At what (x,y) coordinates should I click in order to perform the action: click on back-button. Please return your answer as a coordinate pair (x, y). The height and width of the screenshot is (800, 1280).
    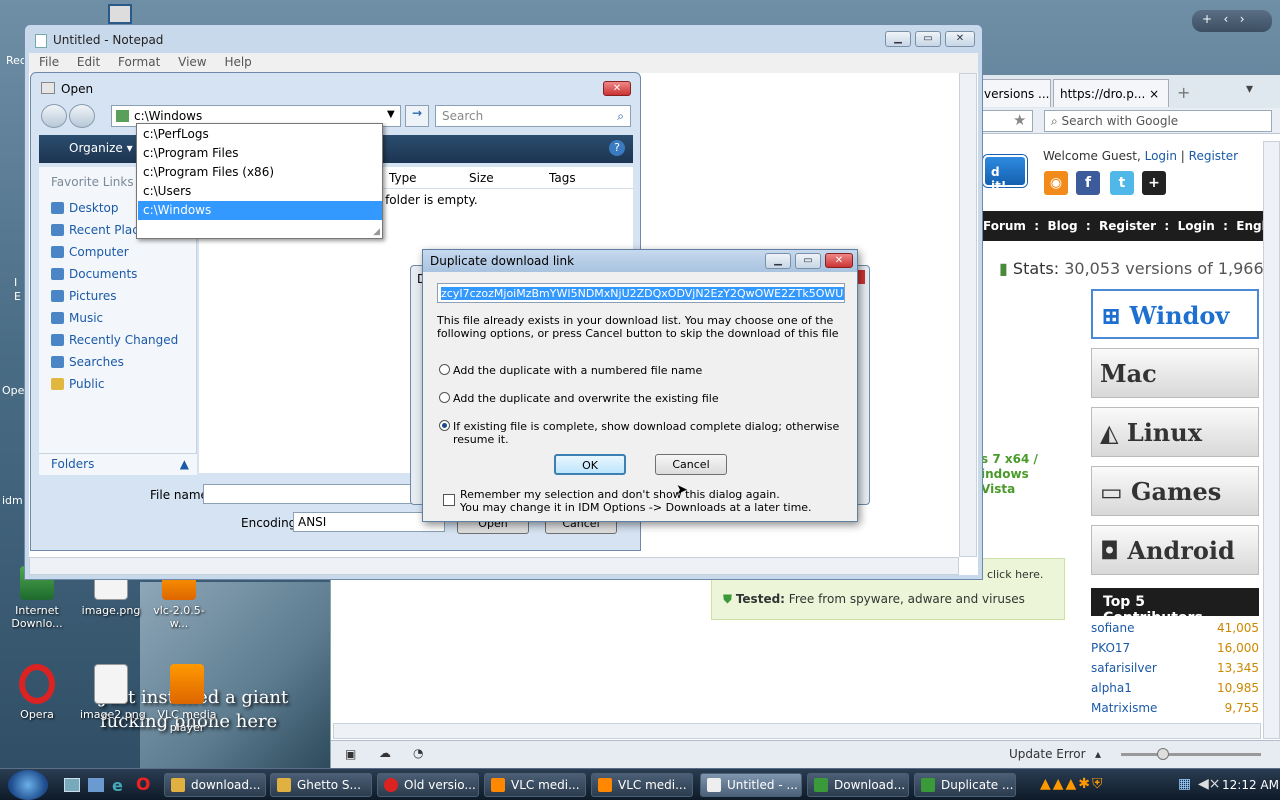
    Looking at the image, I should click on (54, 116).